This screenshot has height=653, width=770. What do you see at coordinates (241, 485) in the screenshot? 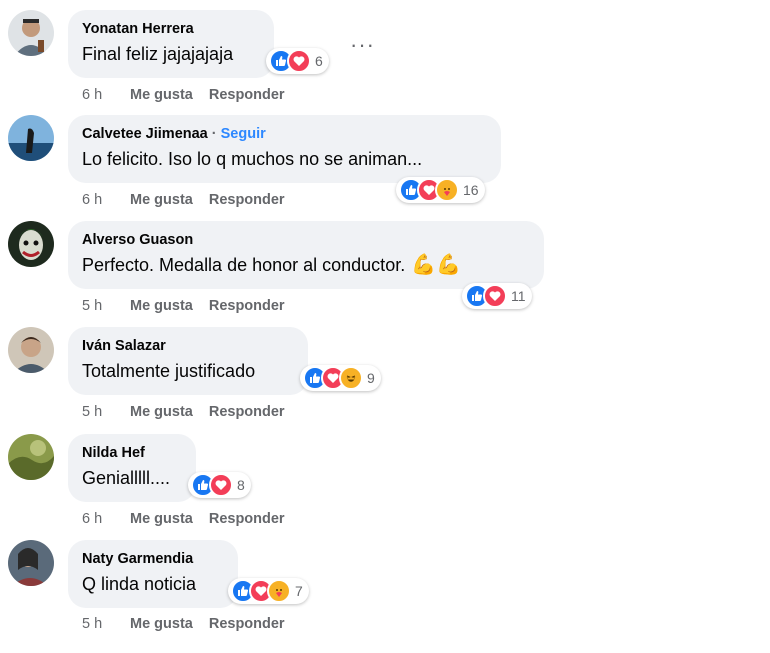
I see `reaction-count: 8` at bounding box center [241, 485].